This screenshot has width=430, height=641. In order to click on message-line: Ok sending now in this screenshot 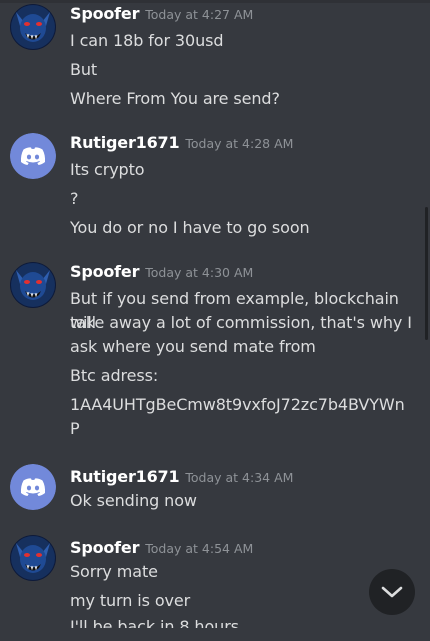, I will do `click(133, 500)`.